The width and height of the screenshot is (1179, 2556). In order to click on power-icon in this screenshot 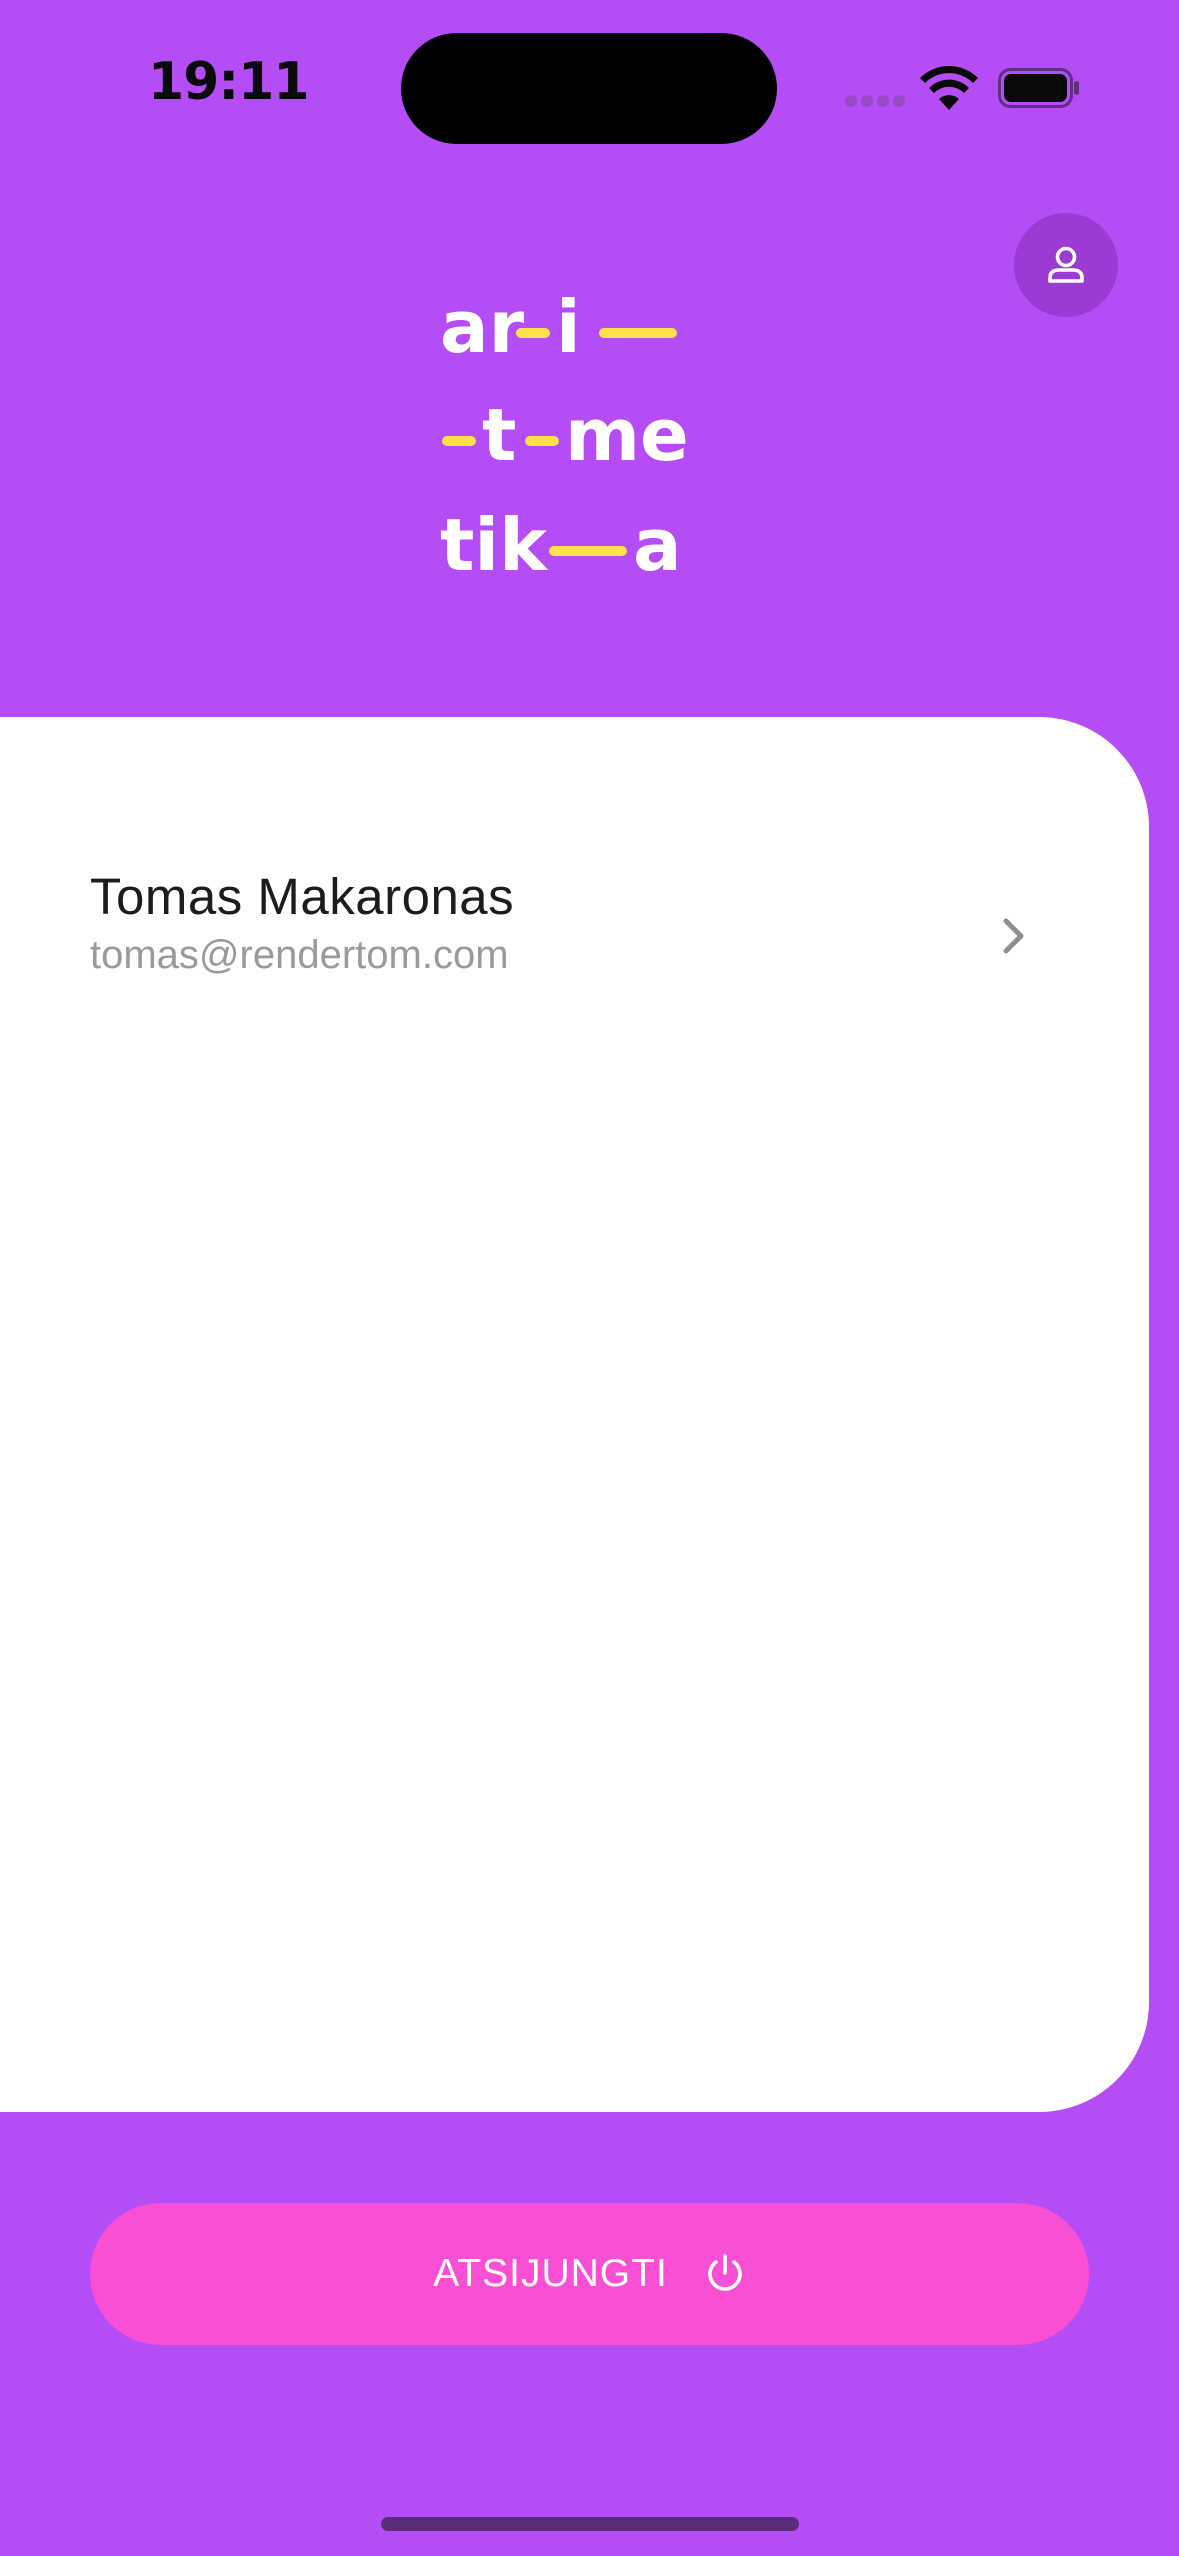, I will do `click(725, 2272)`.